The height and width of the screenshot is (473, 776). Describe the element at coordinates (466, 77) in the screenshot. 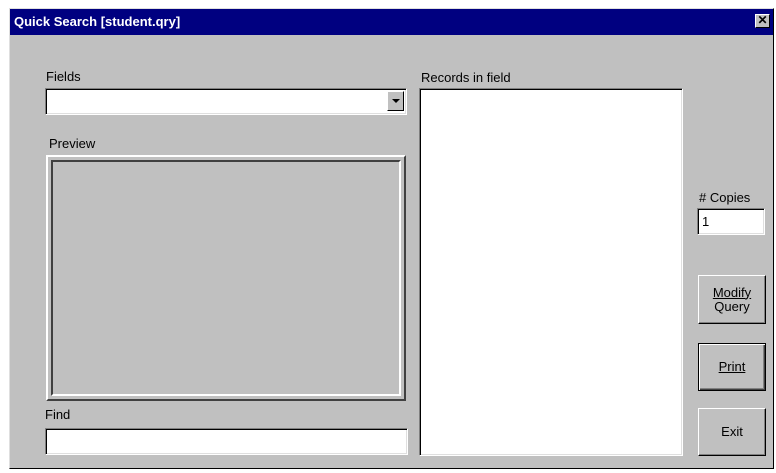

I see `records-label: Records in field` at that location.